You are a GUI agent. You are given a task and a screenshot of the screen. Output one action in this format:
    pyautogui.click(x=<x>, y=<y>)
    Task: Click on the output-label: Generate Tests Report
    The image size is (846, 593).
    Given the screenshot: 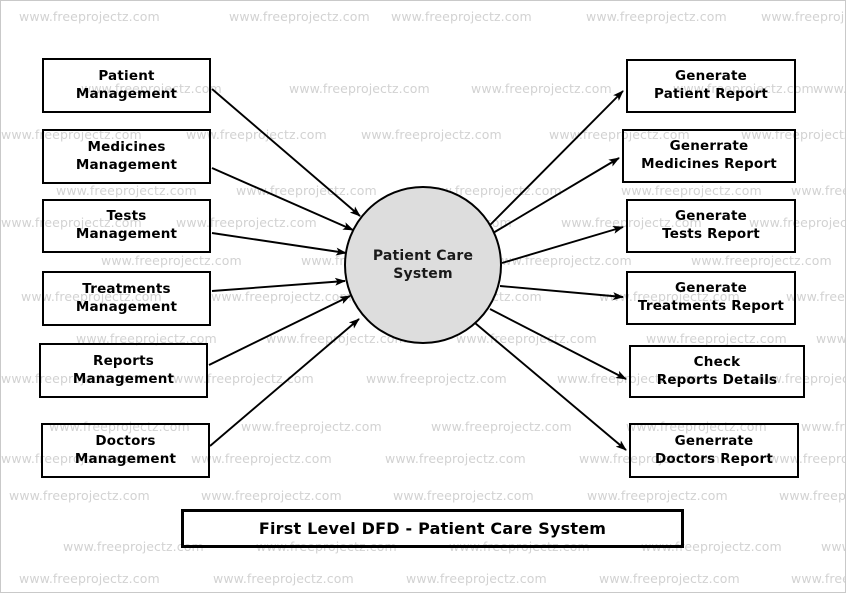 What is the action you would take?
    pyautogui.click(x=711, y=225)
    